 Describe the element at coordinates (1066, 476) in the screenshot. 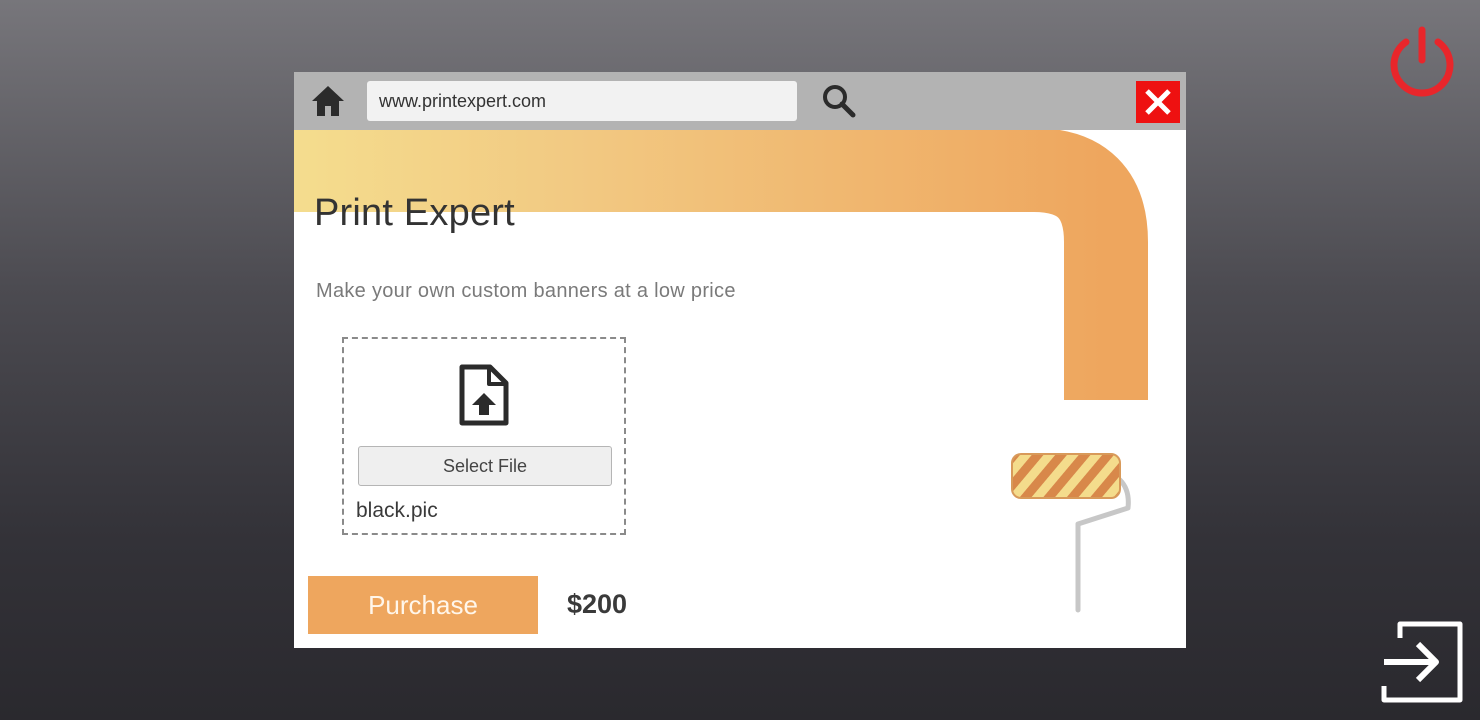

I see `roller` at that location.